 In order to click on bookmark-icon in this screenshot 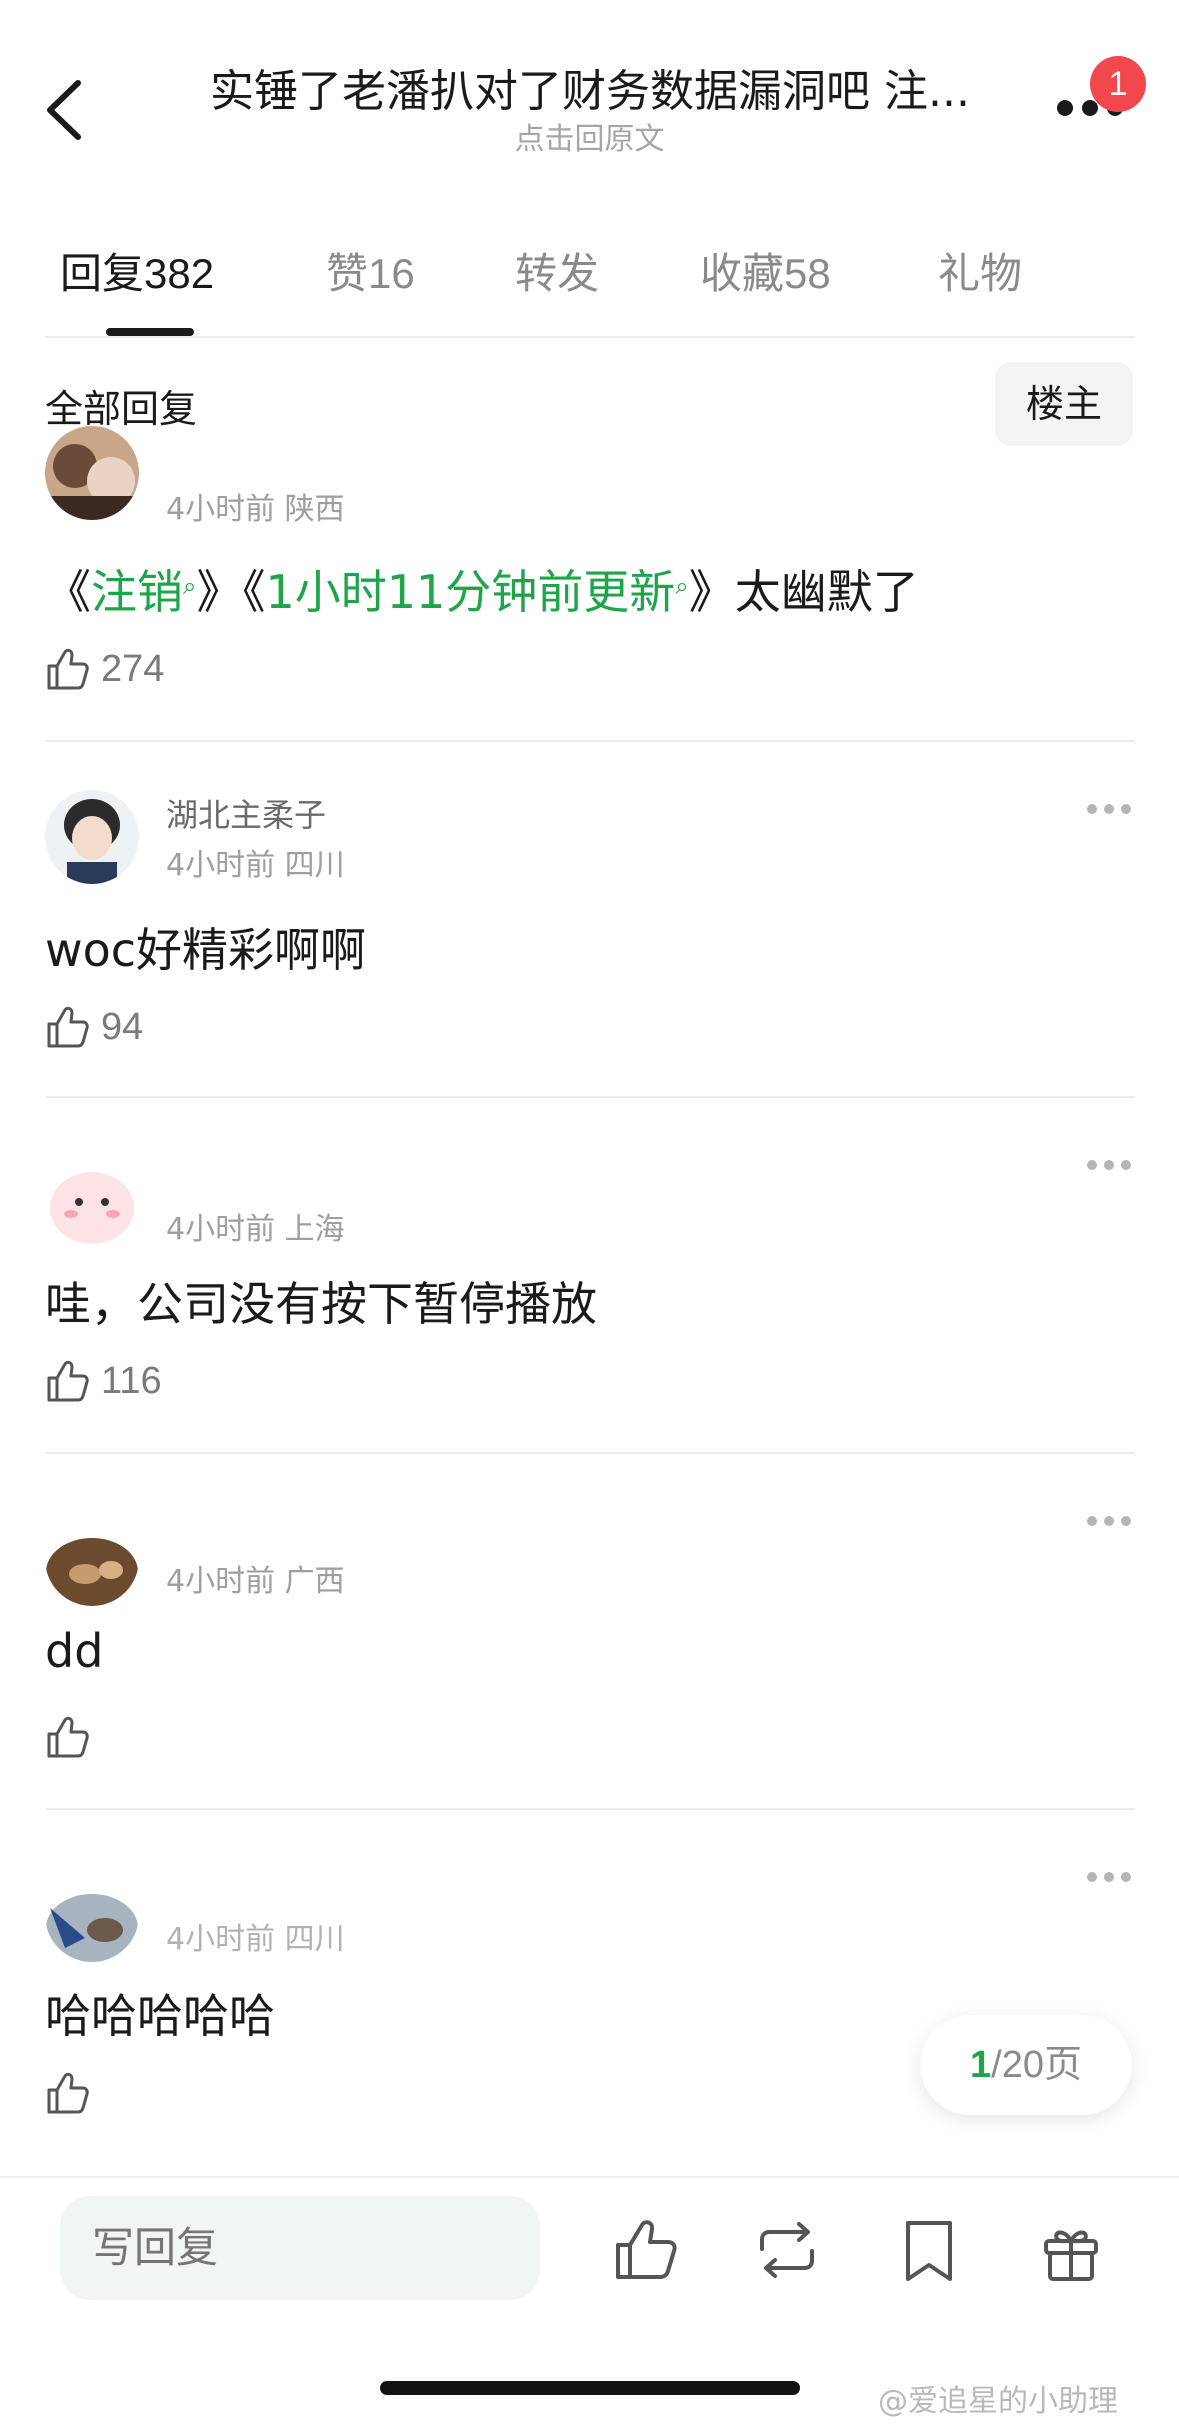, I will do `click(929, 2250)`.